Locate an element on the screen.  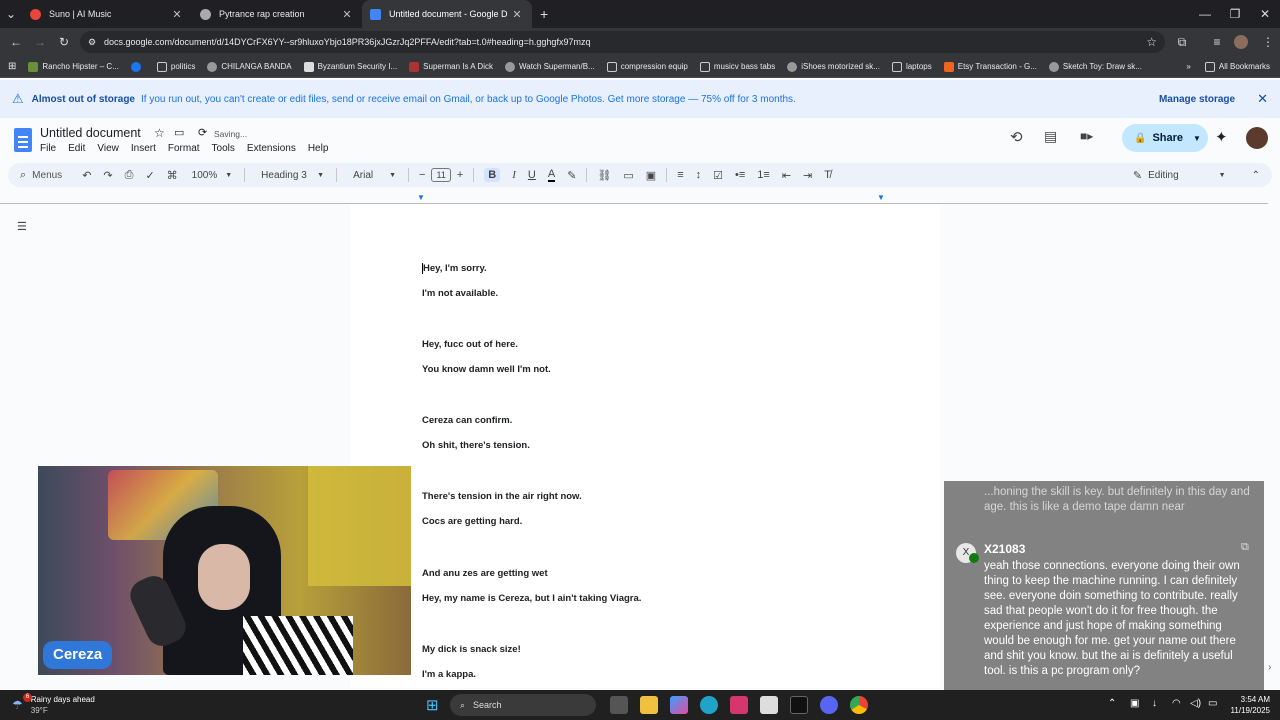
task-view-icon is located at coordinates (619, 705).